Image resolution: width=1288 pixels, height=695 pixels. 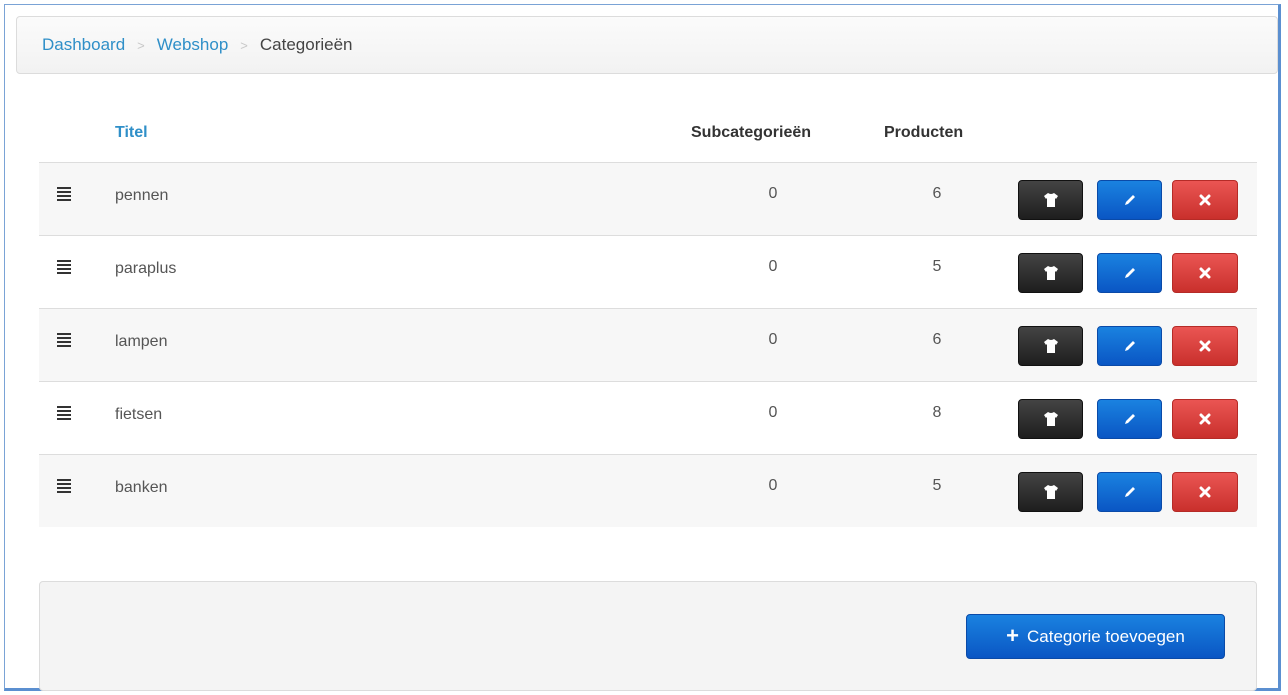 I want to click on table-row: paraplus 0 5, so click(x=648, y=272).